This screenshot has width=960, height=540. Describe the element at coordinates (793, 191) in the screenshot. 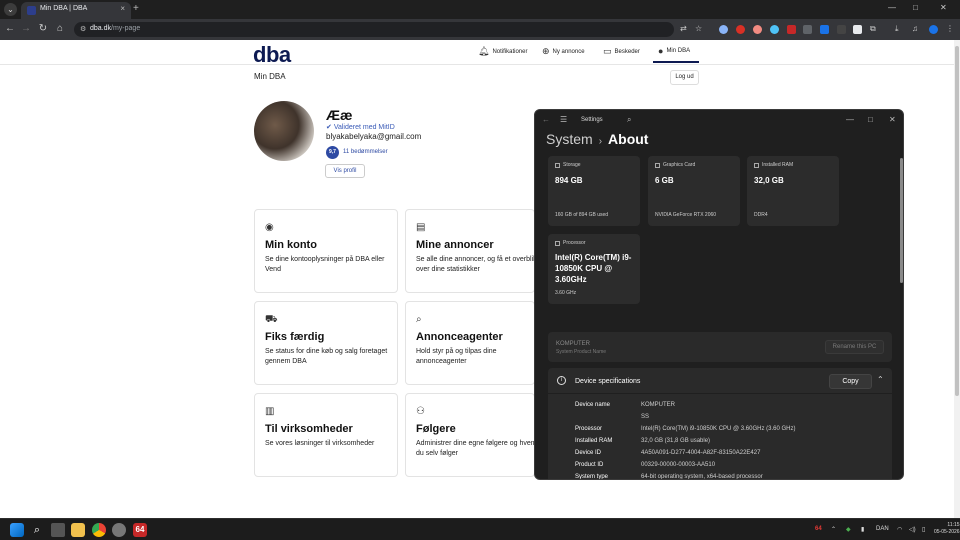

I see `tile-installed-ram: Installed RAM 32,0 GB DDR4` at that location.